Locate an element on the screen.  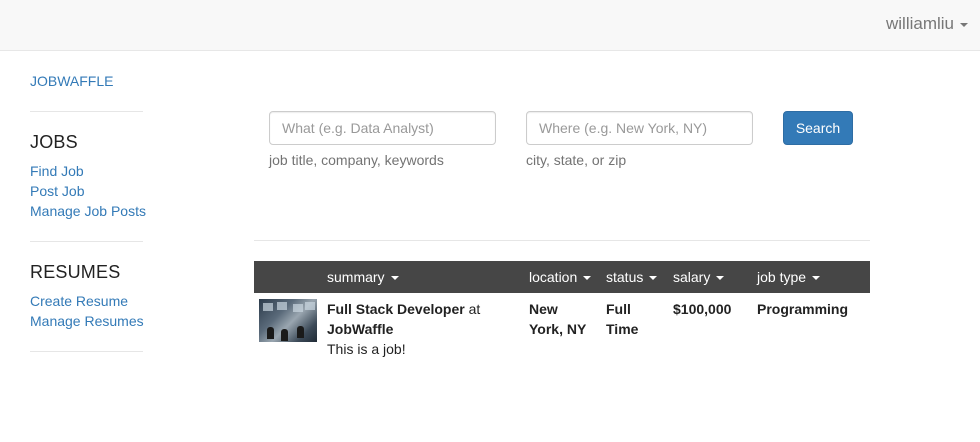
sidebar-item-manage-resumes: Manage Resumes is located at coordinates (87, 321).